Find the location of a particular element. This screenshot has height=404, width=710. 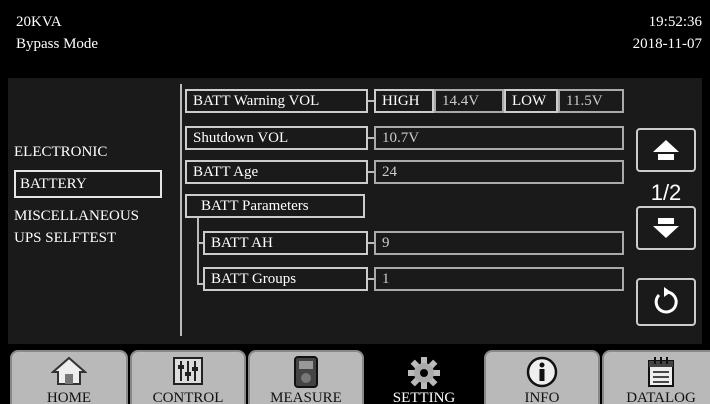

warning-high-value: 14.4V is located at coordinates (469, 101).